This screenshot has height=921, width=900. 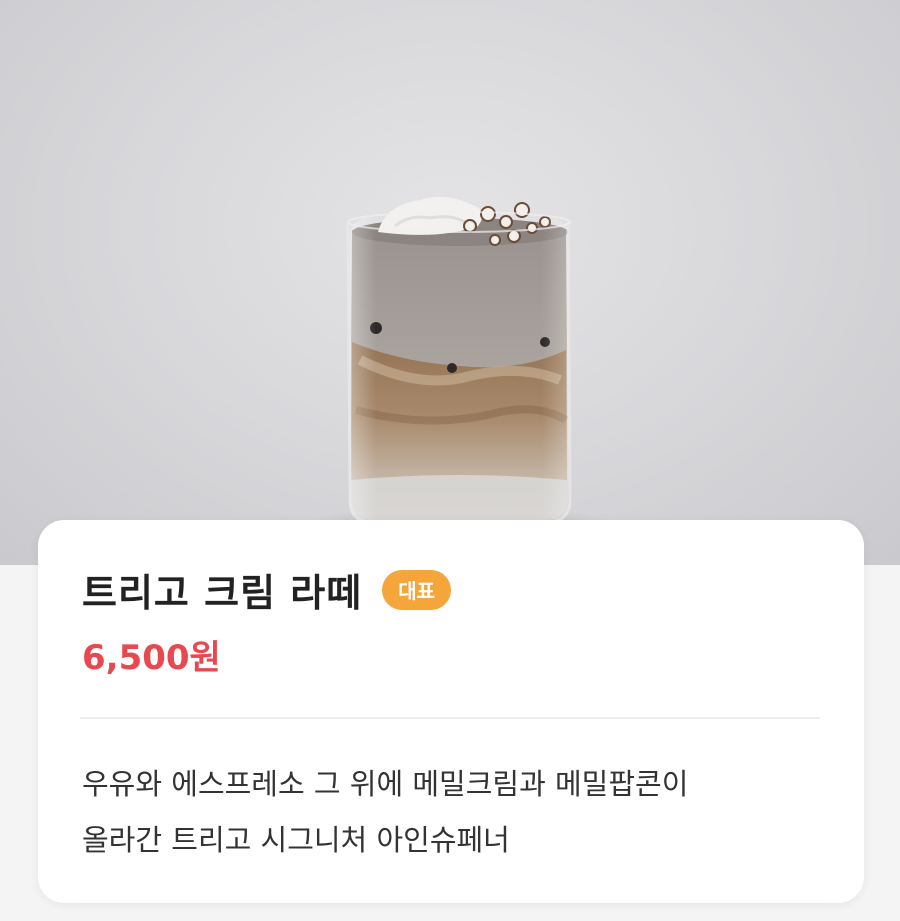 What do you see at coordinates (460, 367) in the screenshot?
I see `latte-glass-illustration` at bounding box center [460, 367].